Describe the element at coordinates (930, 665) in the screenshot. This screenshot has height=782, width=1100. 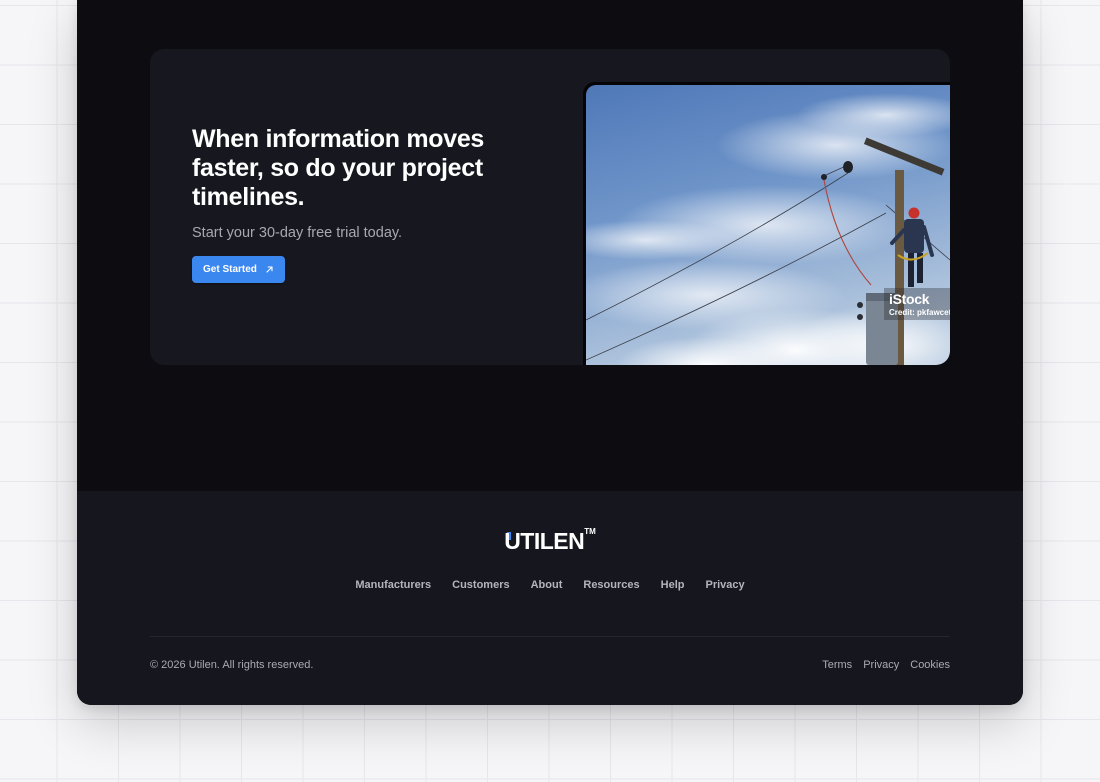
I see `legal-link-cookies: Cookies` at that location.